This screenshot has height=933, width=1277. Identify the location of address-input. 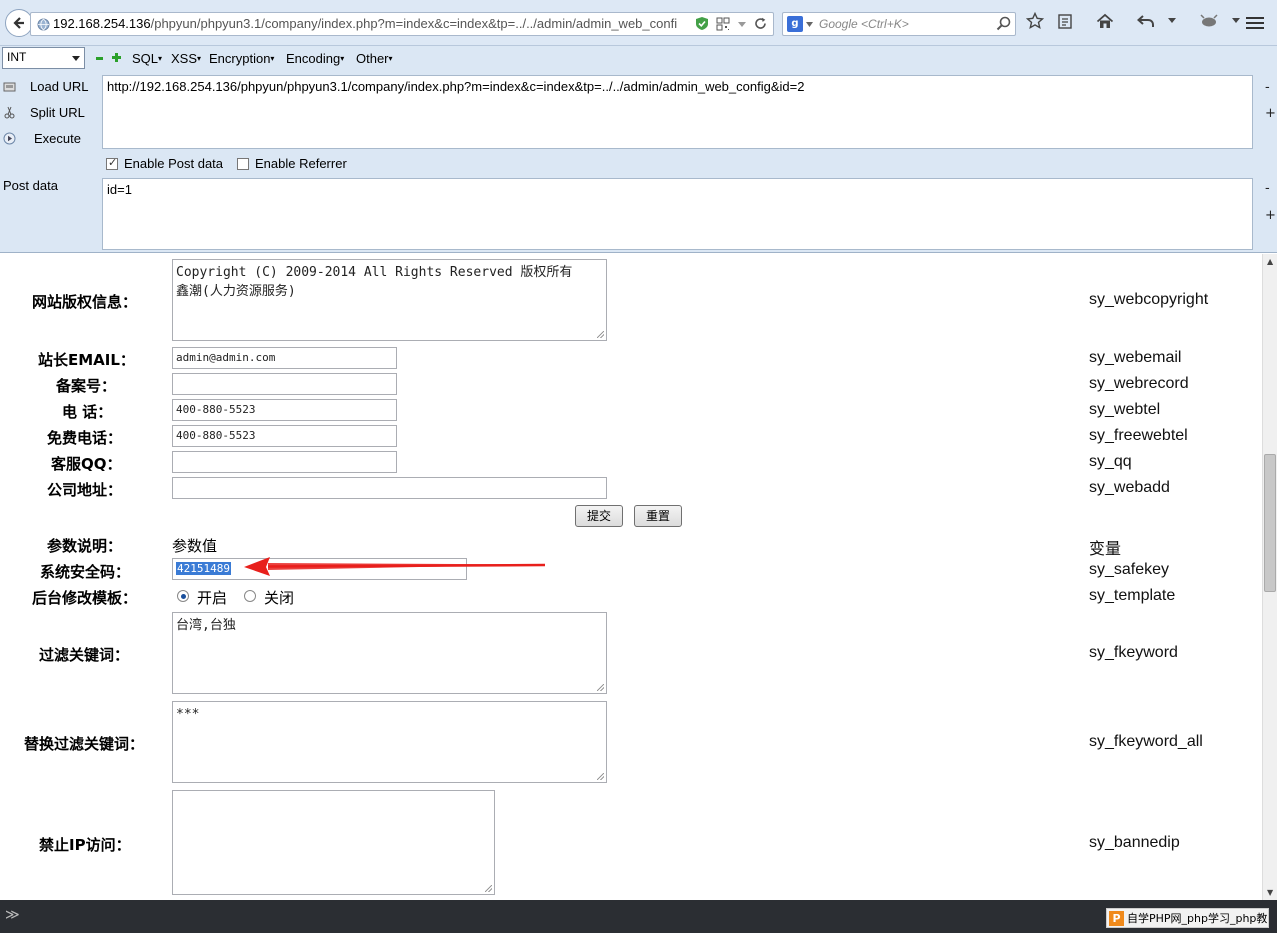
(389, 488).